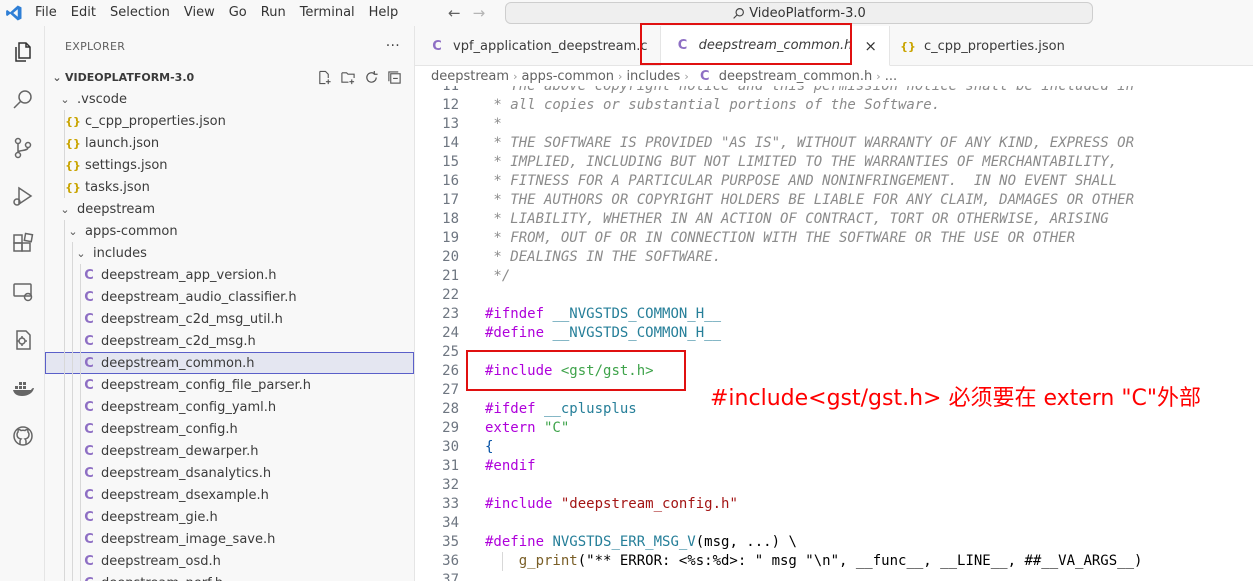 The width and height of the screenshot is (1253, 581). Describe the element at coordinates (22, 100) in the screenshot. I see `search-icon` at that location.